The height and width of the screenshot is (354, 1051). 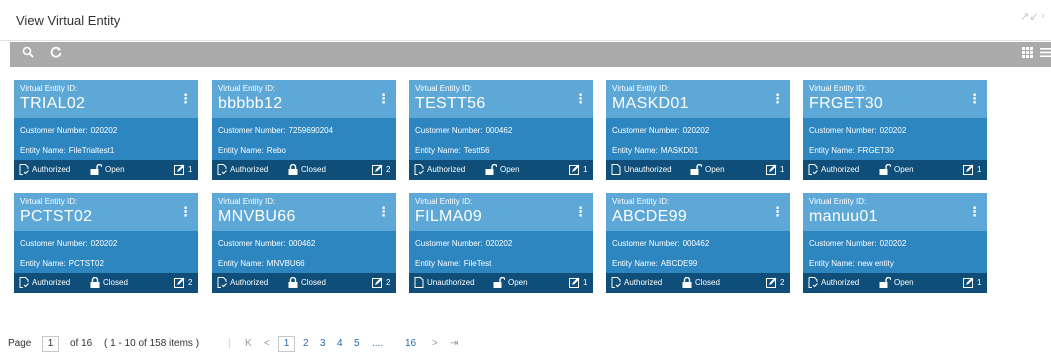 What do you see at coordinates (1045, 54) in the screenshot?
I see `list-view-icon` at bounding box center [1045, 54].